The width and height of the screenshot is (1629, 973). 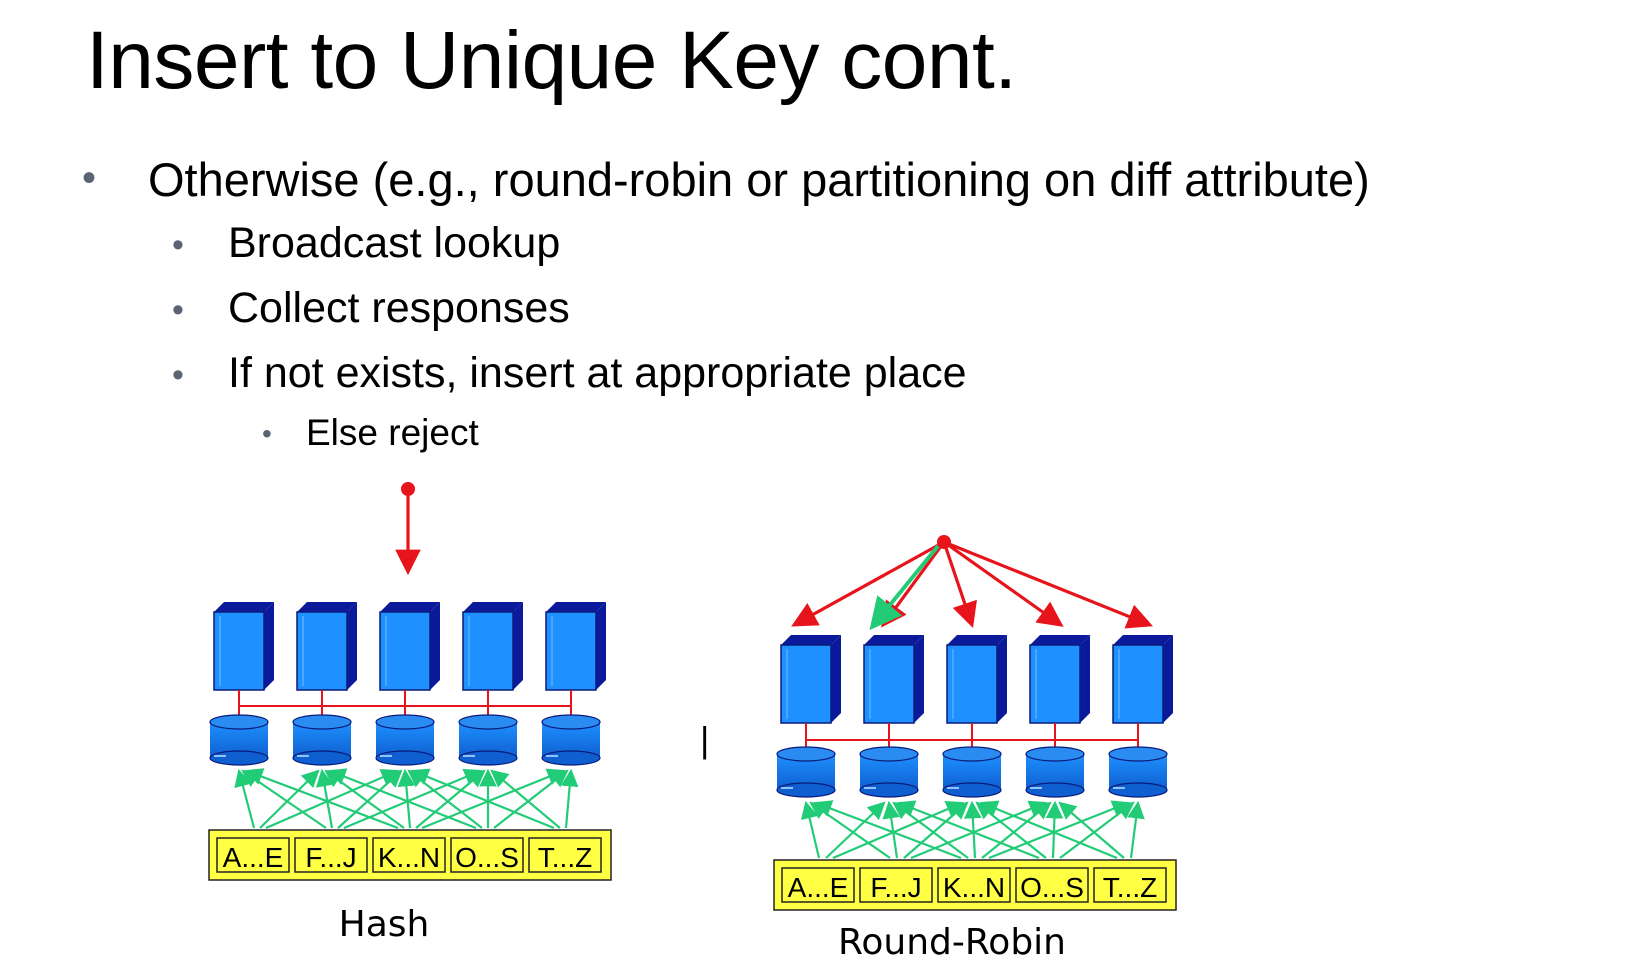 I want to click on hash-diagram: A...E F...J K...N O...S T...Z, so click(x=410, y=681).